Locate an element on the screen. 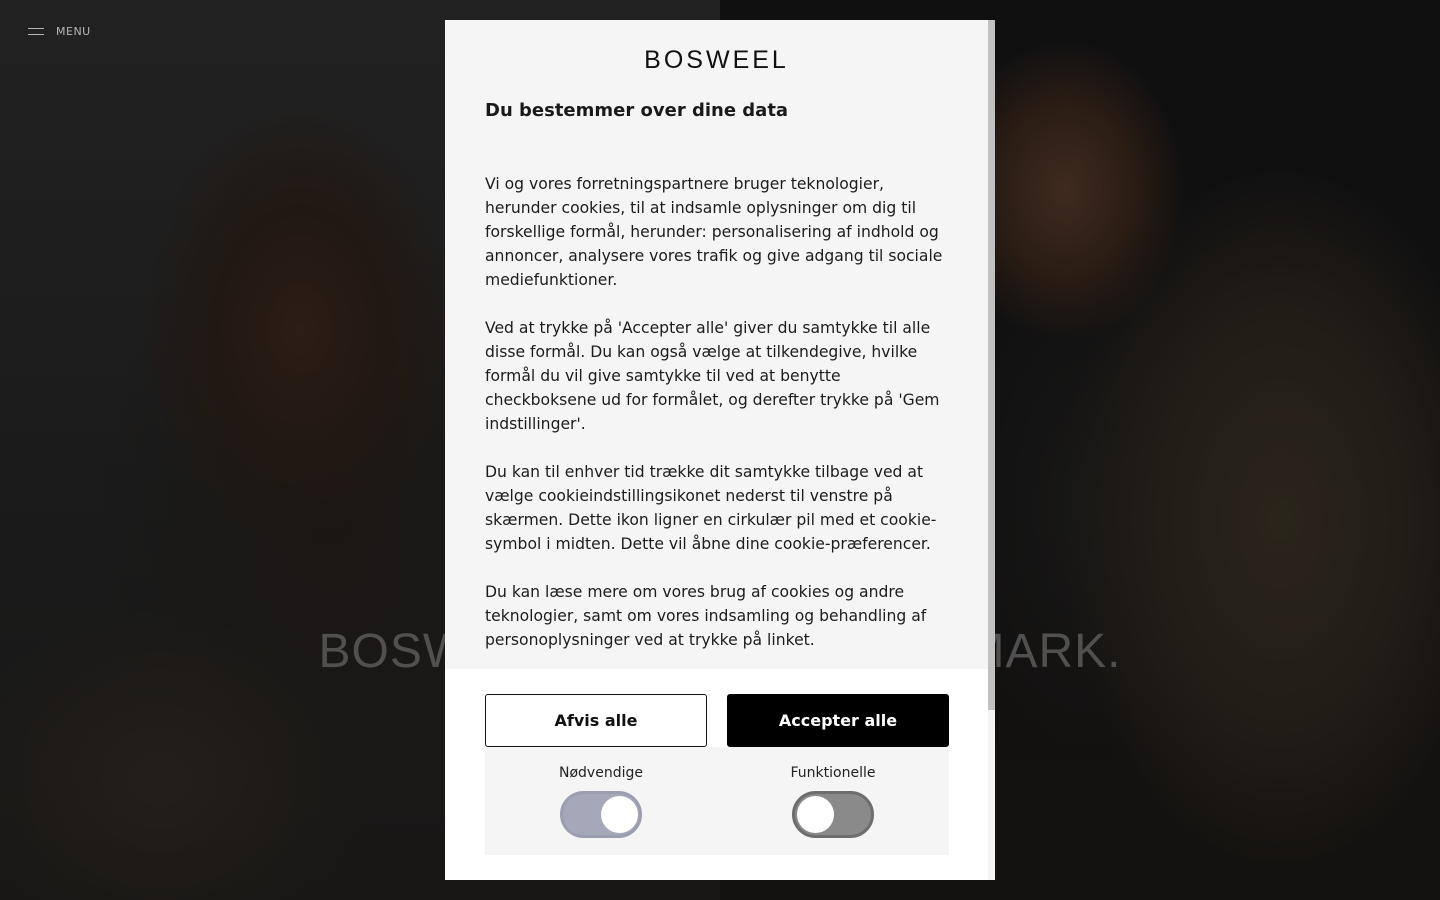 The image size is (1440, 900). category-label: Nødvendige is located at coordinates (601, 773).